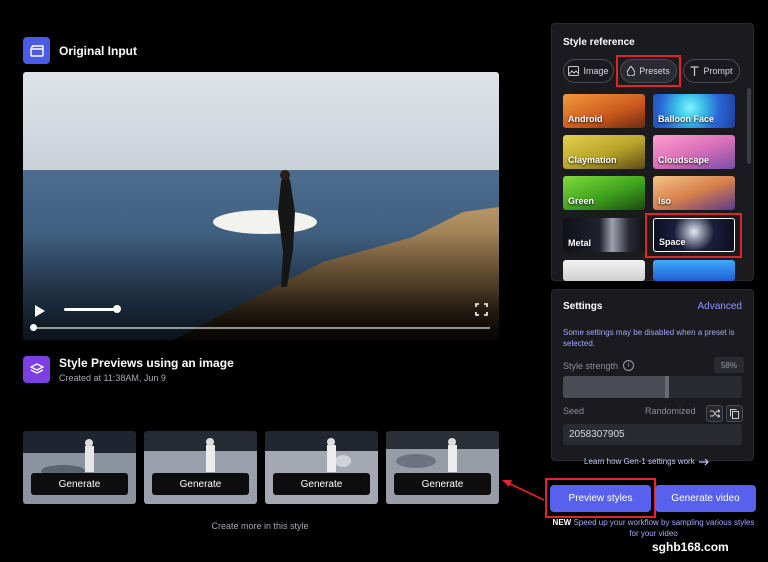 The width and height of the screenshot is (768, 562). I want to click on original-input-title: Original Input, so click(98, 50).